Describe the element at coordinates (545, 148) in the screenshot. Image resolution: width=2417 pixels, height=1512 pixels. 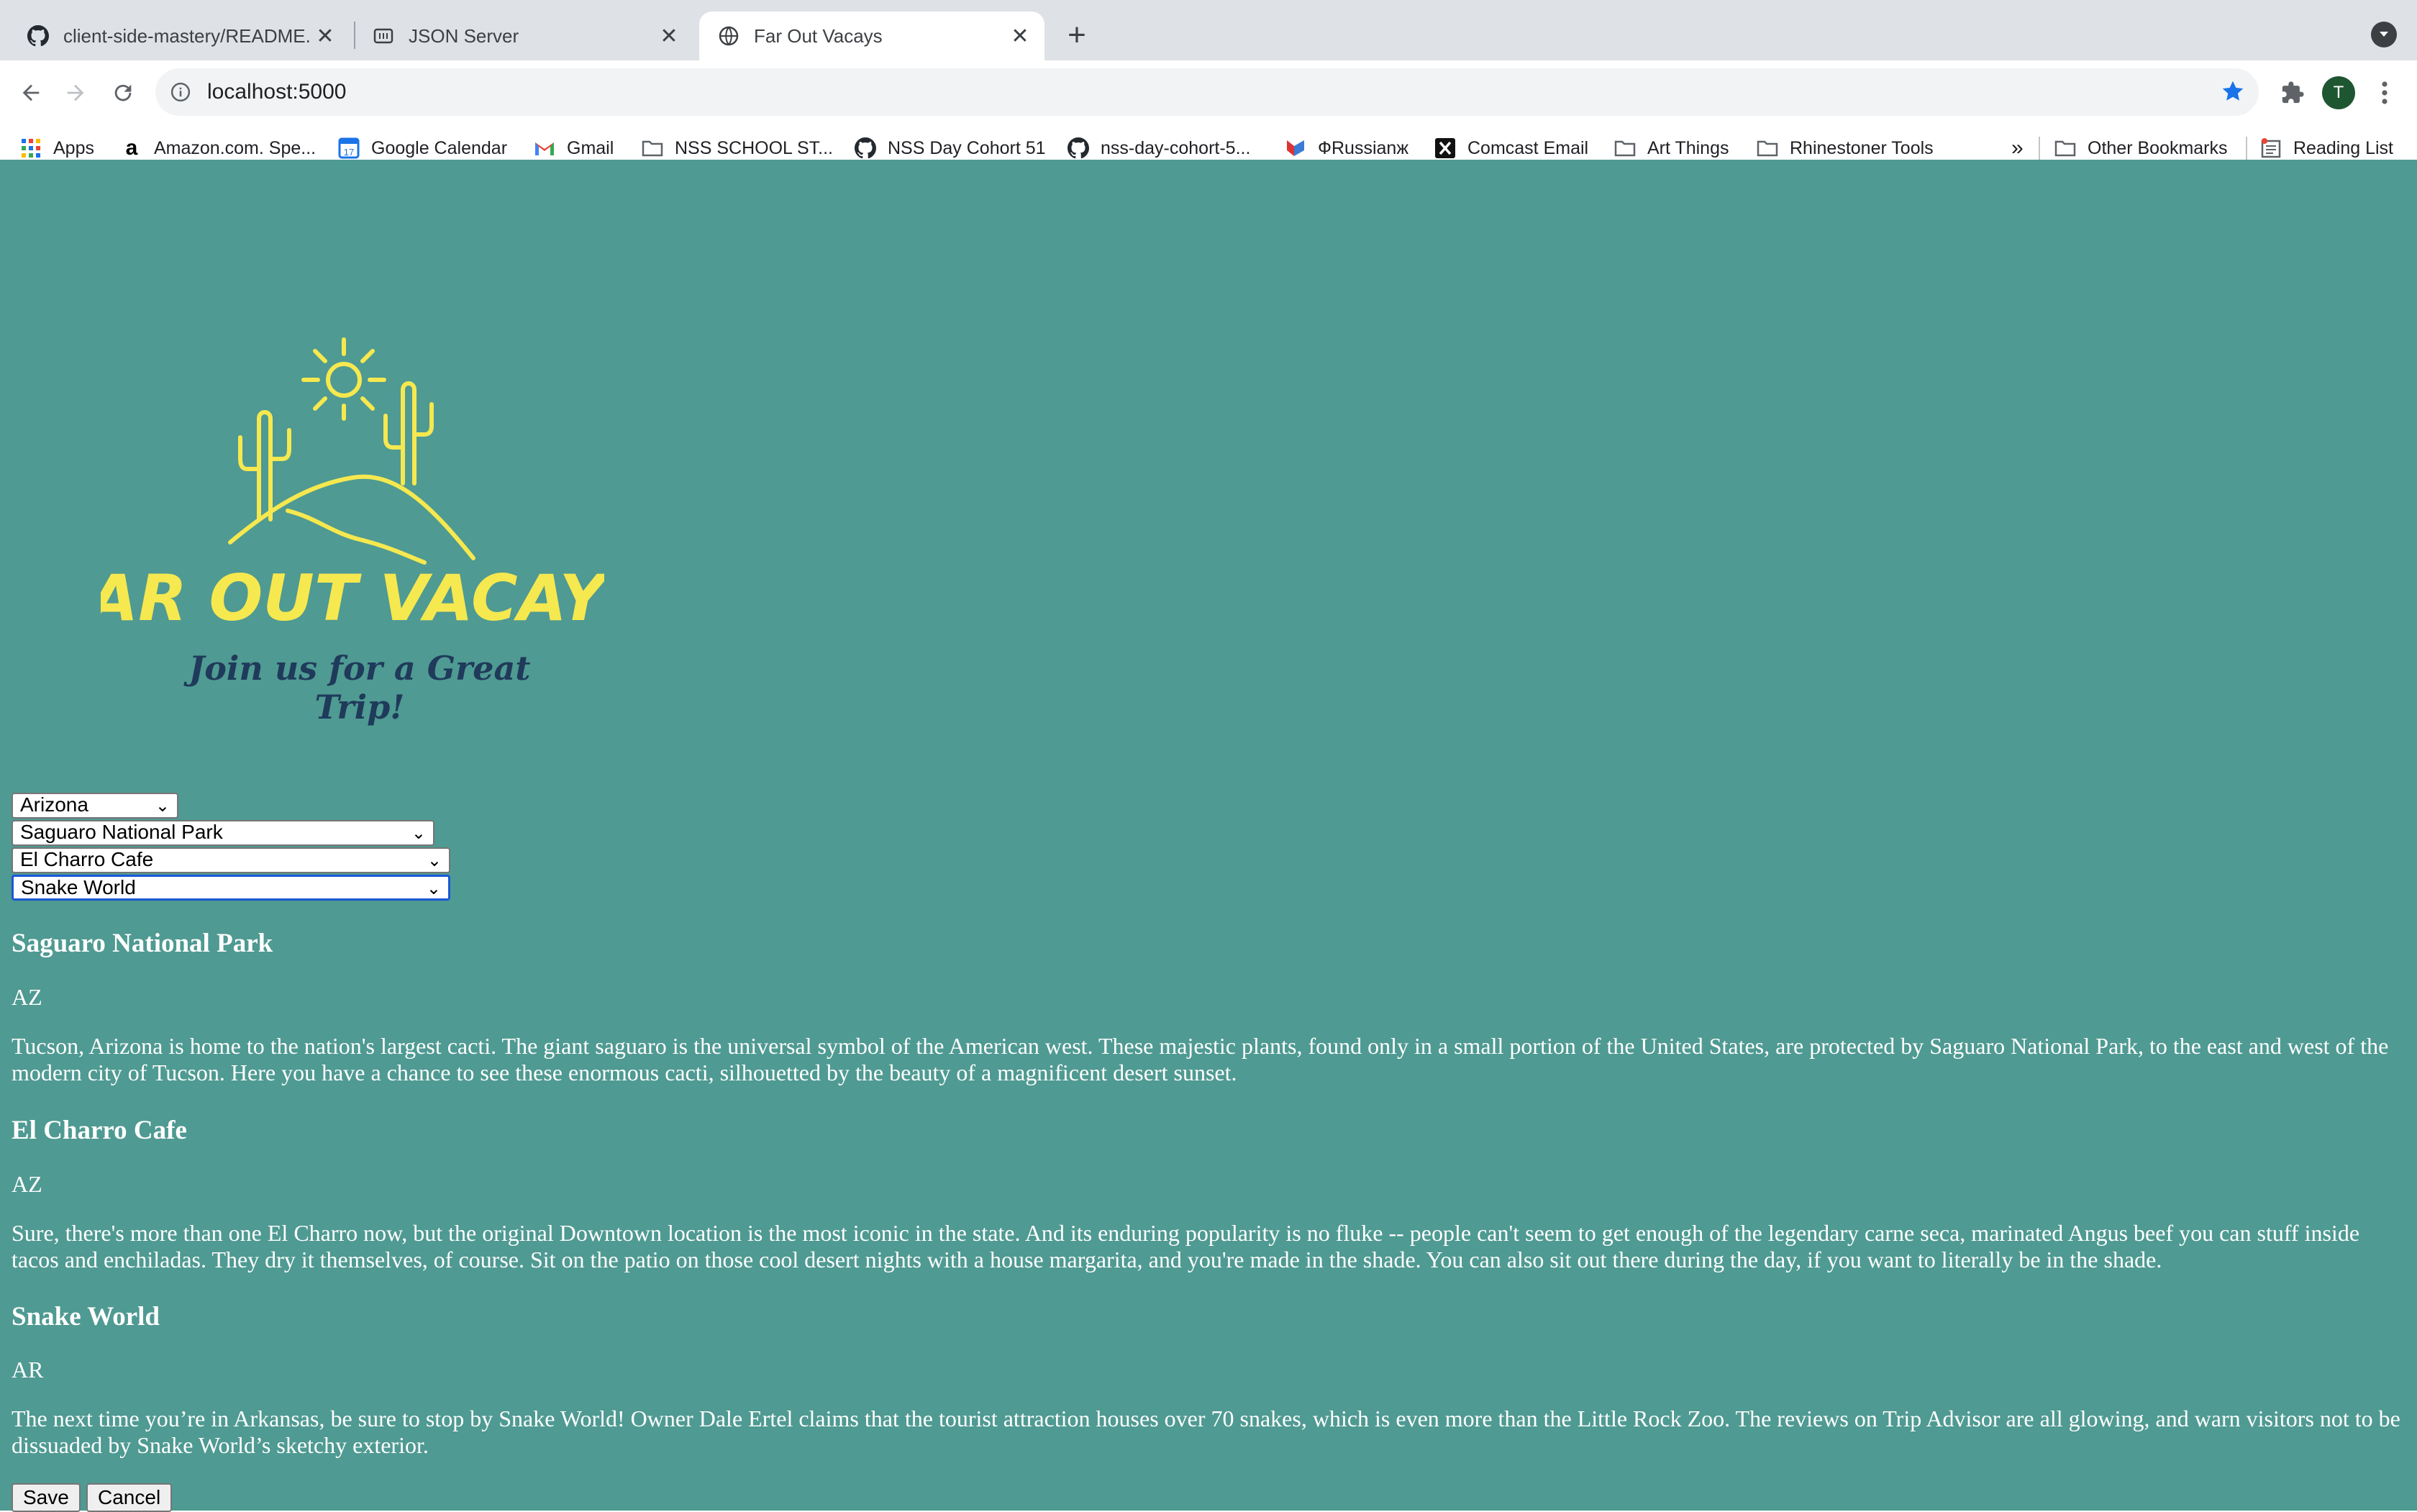
I see `gmail-icon` at that location.